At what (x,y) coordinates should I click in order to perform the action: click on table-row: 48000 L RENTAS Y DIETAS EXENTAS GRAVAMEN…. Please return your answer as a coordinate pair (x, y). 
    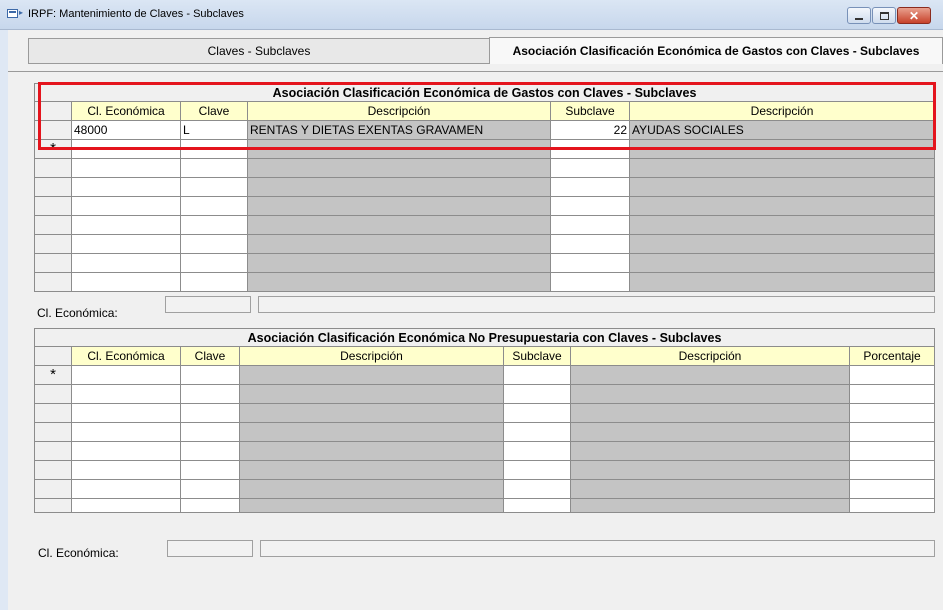
    Looking at the image, I should click on (485, 130).